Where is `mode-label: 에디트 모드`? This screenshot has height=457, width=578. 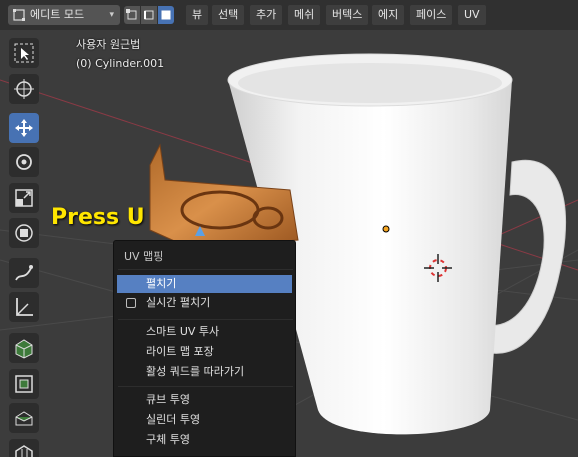
mode-label: 에디트 모드 is located at coordinates (57, 14).